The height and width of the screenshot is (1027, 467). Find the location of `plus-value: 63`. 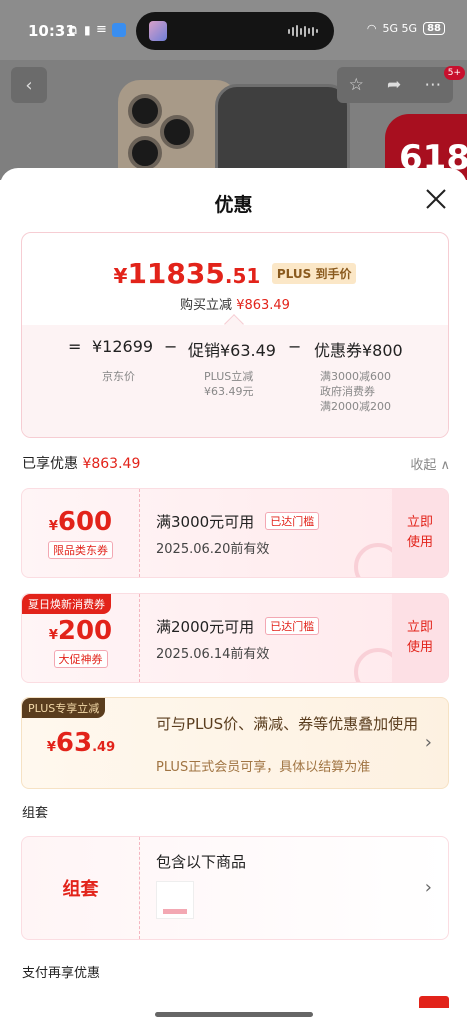

plus-value: 63 is located at coordinates (74, 743).